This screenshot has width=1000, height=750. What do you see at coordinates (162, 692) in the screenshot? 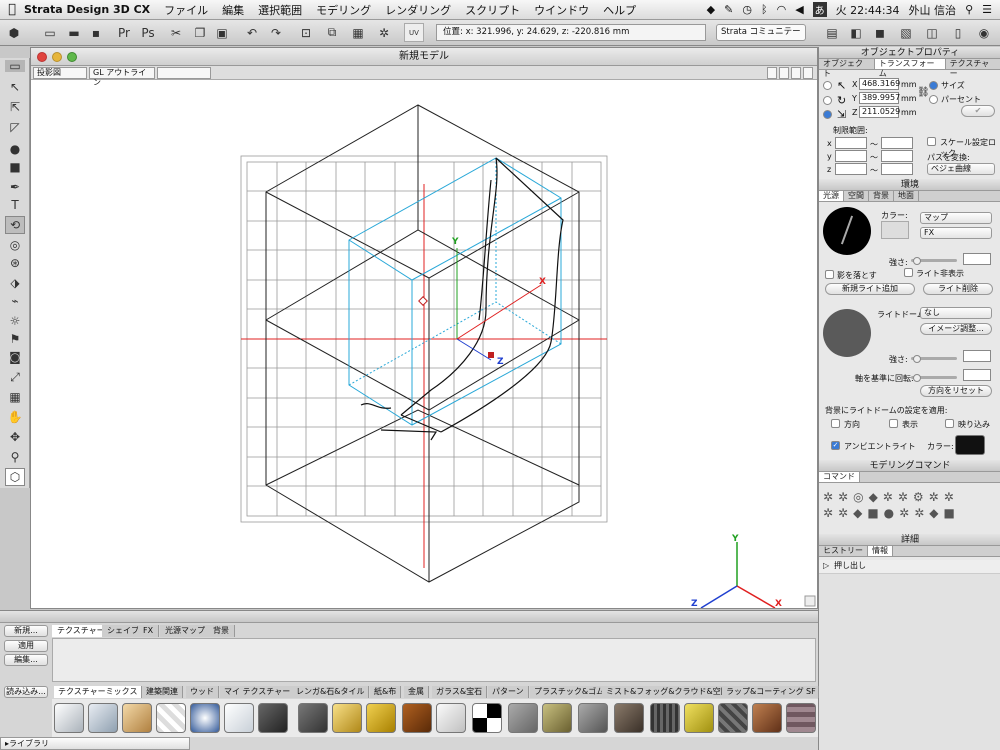
I see `lib-tab-architecture: 建築関連` at bounding box center [162, 692].